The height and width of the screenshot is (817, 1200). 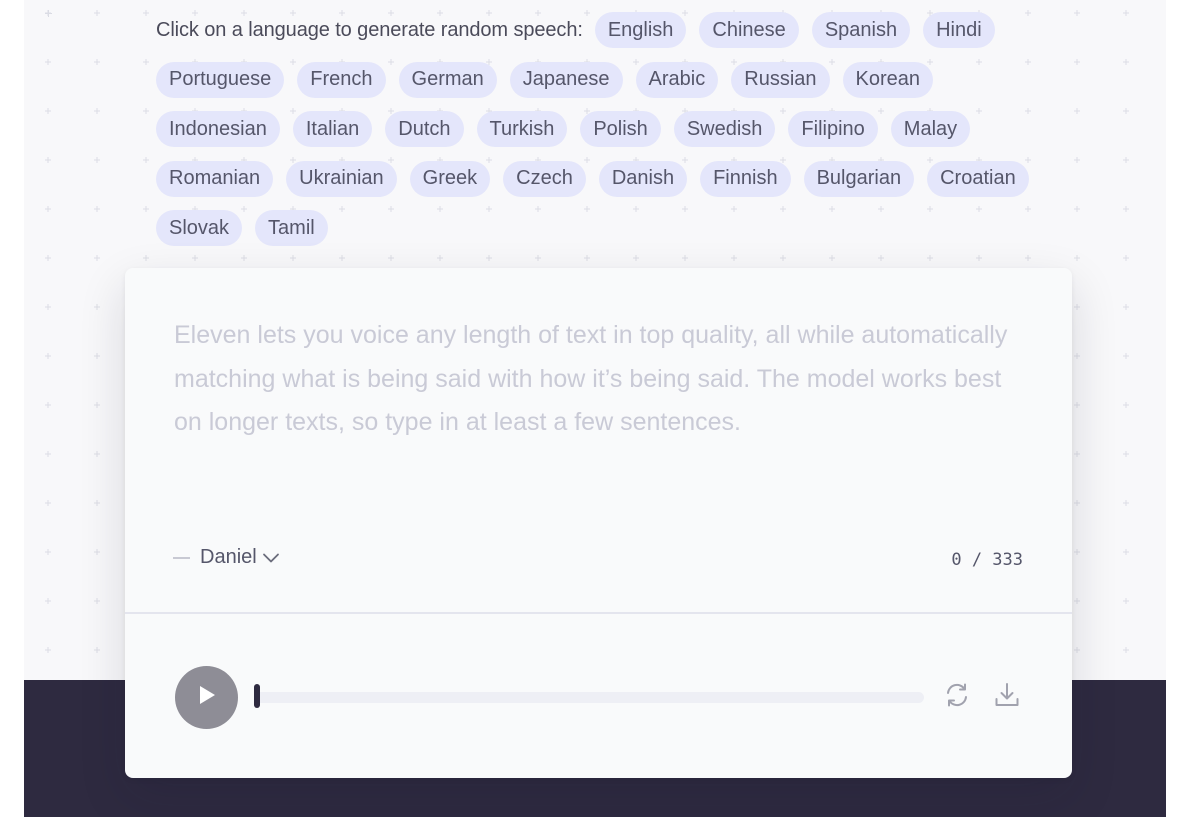 I want to click on language-chip-dutch: Dutch, so click(x=424, y=129).